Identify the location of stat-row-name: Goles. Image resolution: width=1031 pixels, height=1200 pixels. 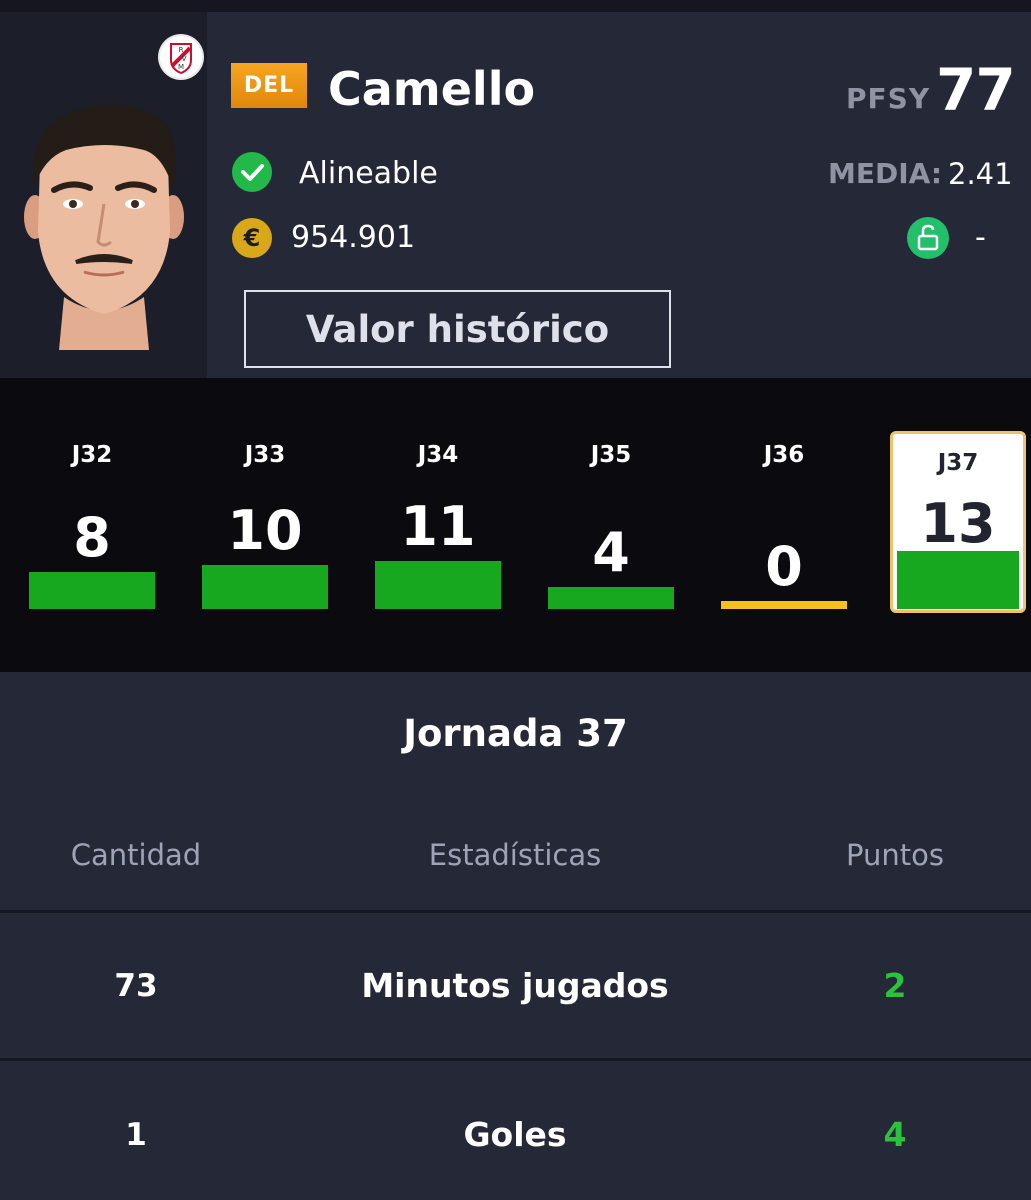
(515, 1134).